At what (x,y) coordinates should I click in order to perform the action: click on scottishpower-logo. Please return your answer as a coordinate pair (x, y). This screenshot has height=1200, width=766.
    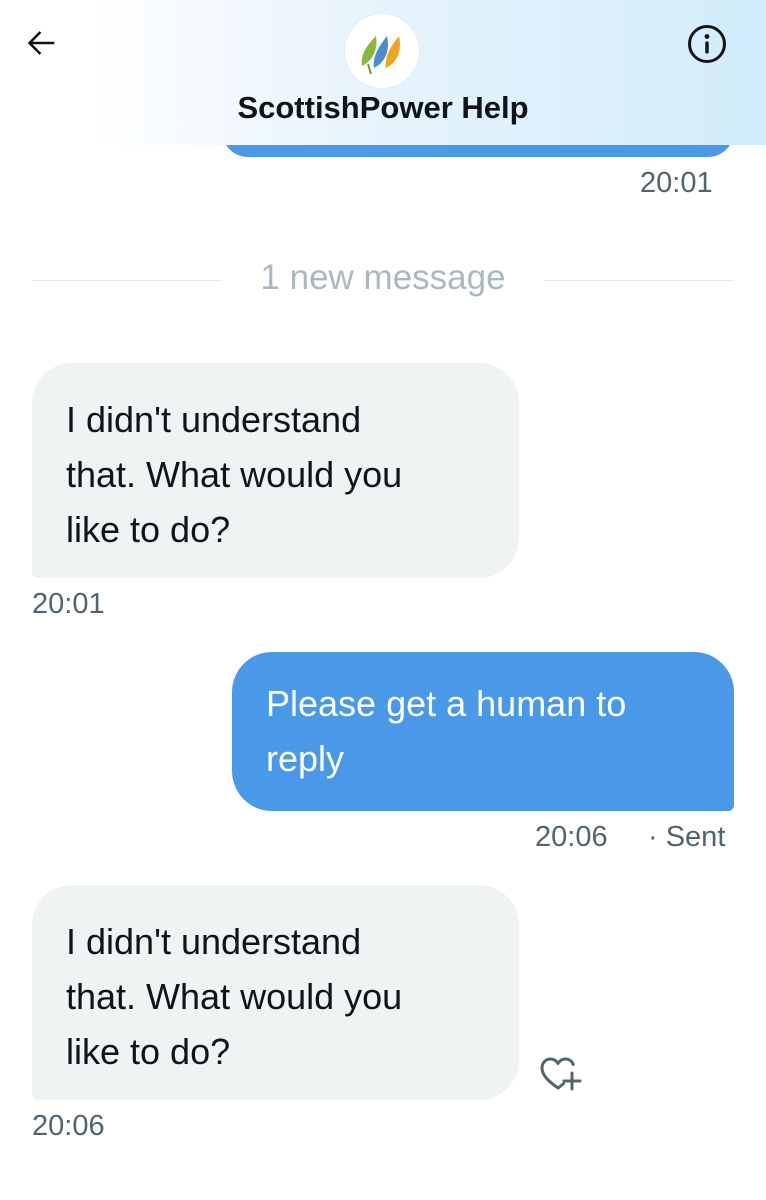
    Looking at the image, I should click on (380, 55).